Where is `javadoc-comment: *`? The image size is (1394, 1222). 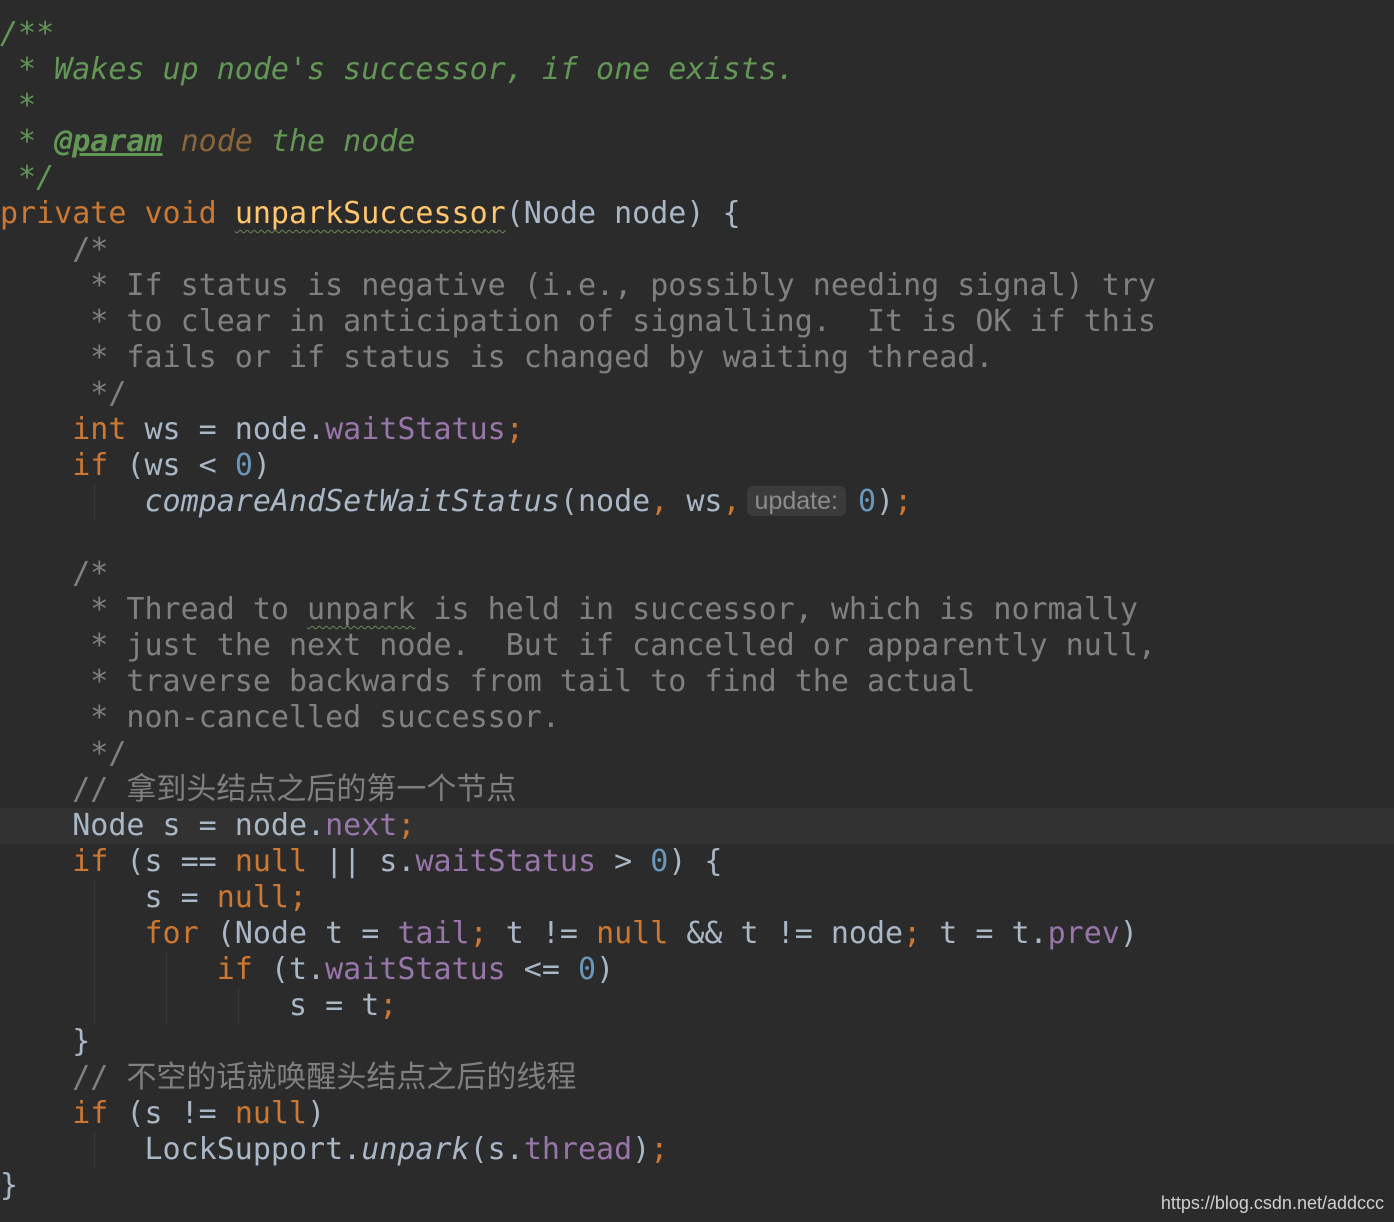 javadoc-comment: * is located at coordinates (27, 141).